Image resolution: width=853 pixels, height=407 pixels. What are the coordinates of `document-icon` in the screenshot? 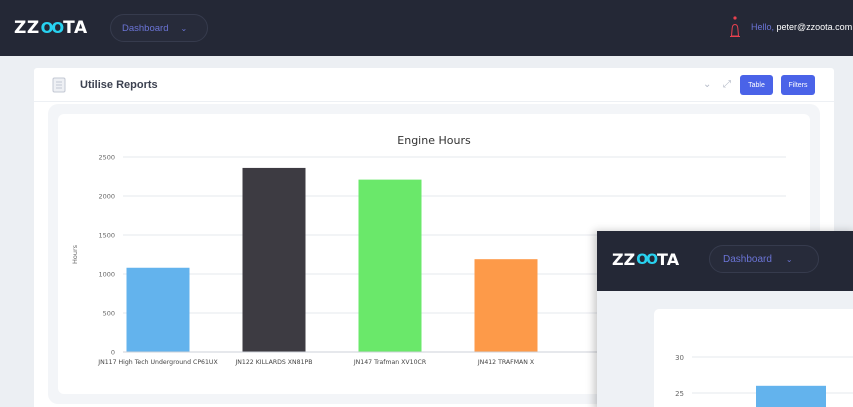 It's located at (59, 85).